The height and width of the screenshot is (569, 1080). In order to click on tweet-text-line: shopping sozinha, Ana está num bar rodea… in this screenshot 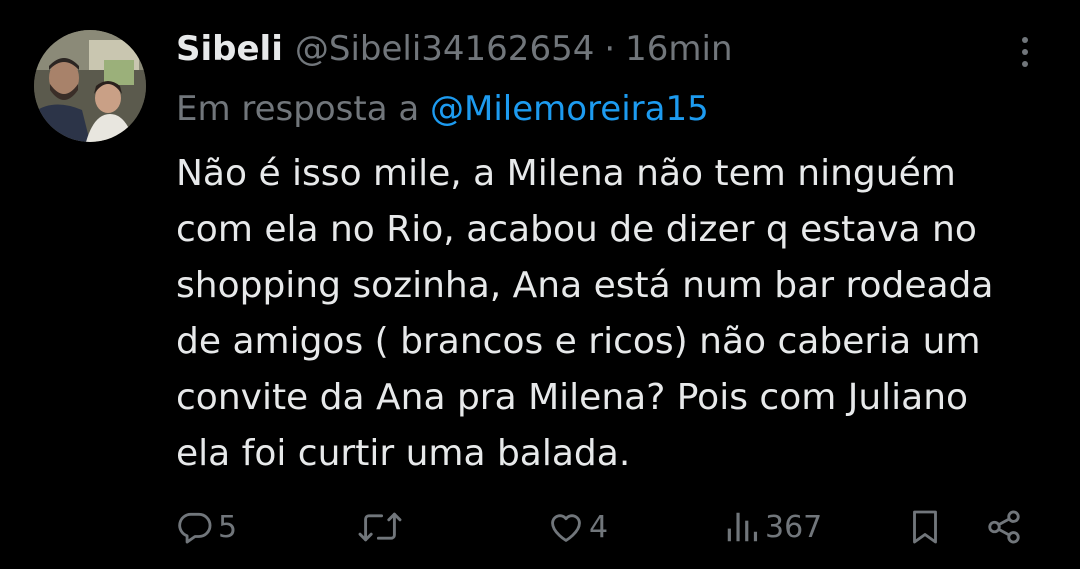, I will do `click(585, 285)`.